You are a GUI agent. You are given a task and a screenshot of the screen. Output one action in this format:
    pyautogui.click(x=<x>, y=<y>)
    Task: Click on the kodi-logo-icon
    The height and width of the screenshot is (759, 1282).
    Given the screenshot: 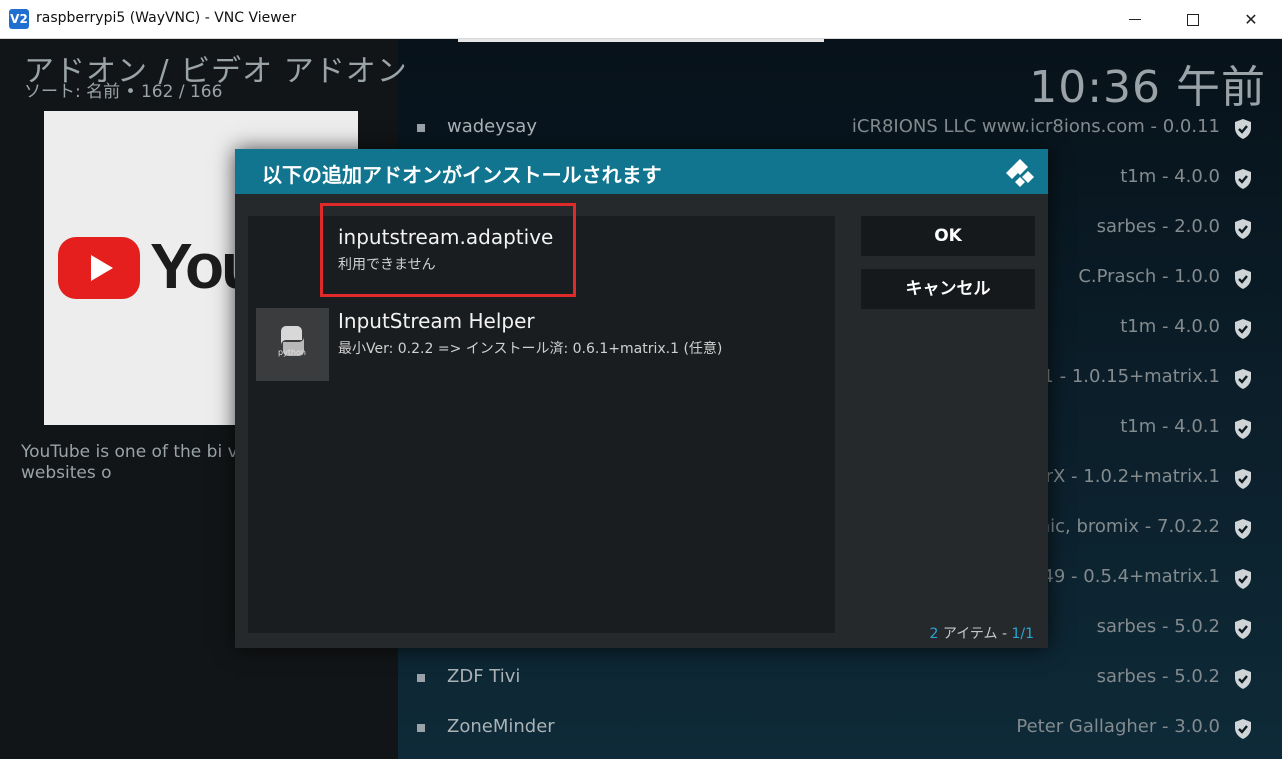 What is the action you would take?
    pyautogui.click(x=1020, y=173)
    